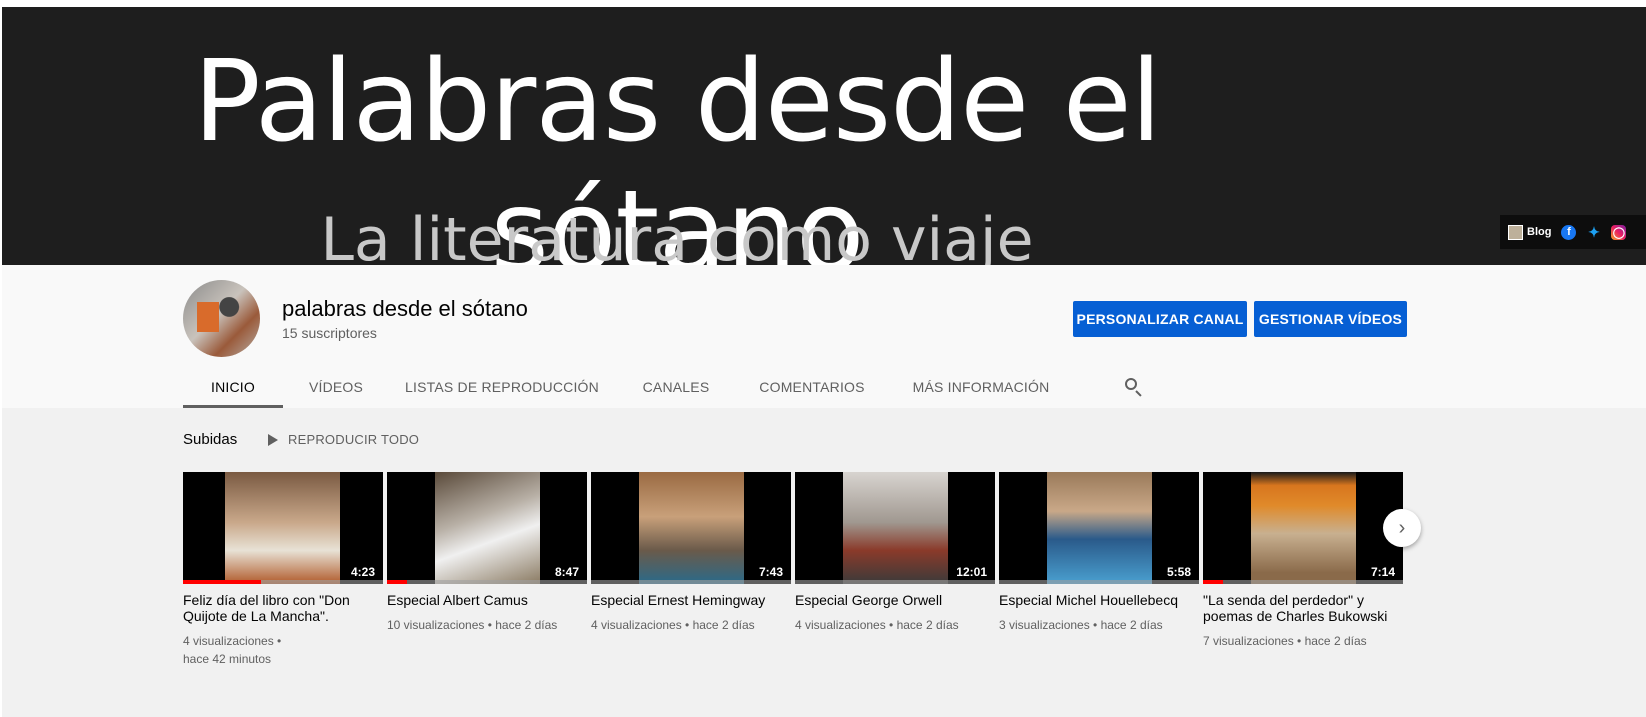 Image resolution: width=1646 pixels, height=717 pixels. What do you see at coordinates (1619, 232) in the screenshot?
I see `instagram-icon: ◯` at bounding box center [1619, 232].